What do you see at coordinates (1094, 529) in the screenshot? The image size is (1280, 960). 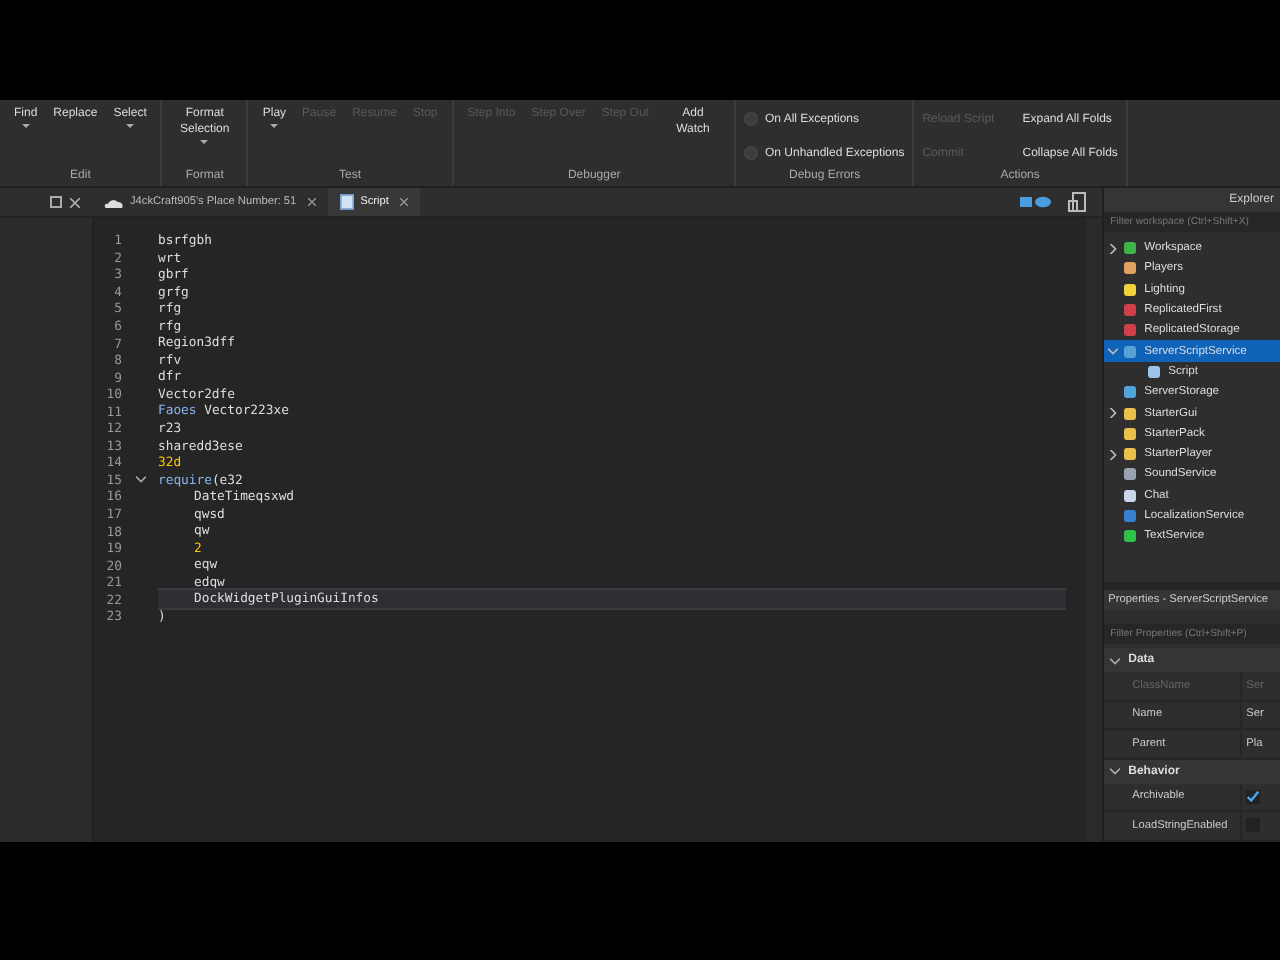 I see `scrollbar` at bounding box center [1094, 529].